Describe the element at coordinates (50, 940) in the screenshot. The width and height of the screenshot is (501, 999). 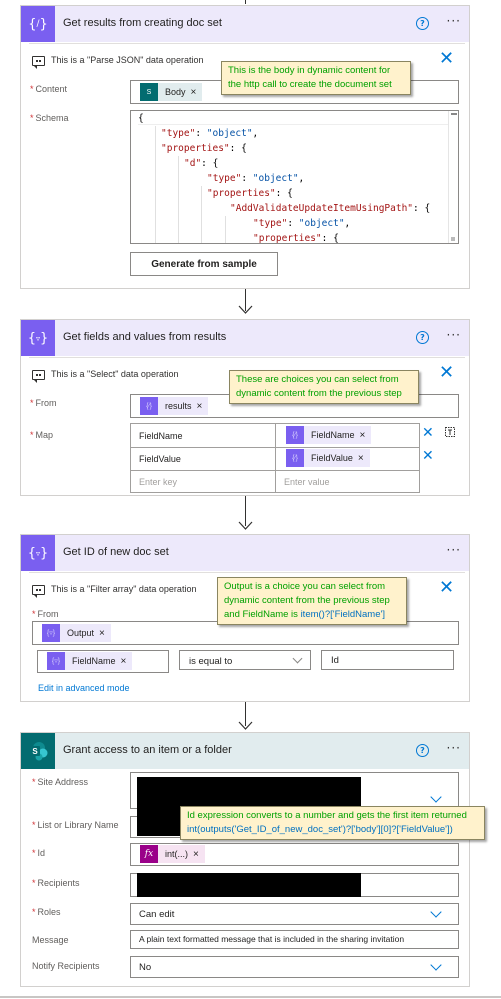
I see `message-label: Message` at that location.